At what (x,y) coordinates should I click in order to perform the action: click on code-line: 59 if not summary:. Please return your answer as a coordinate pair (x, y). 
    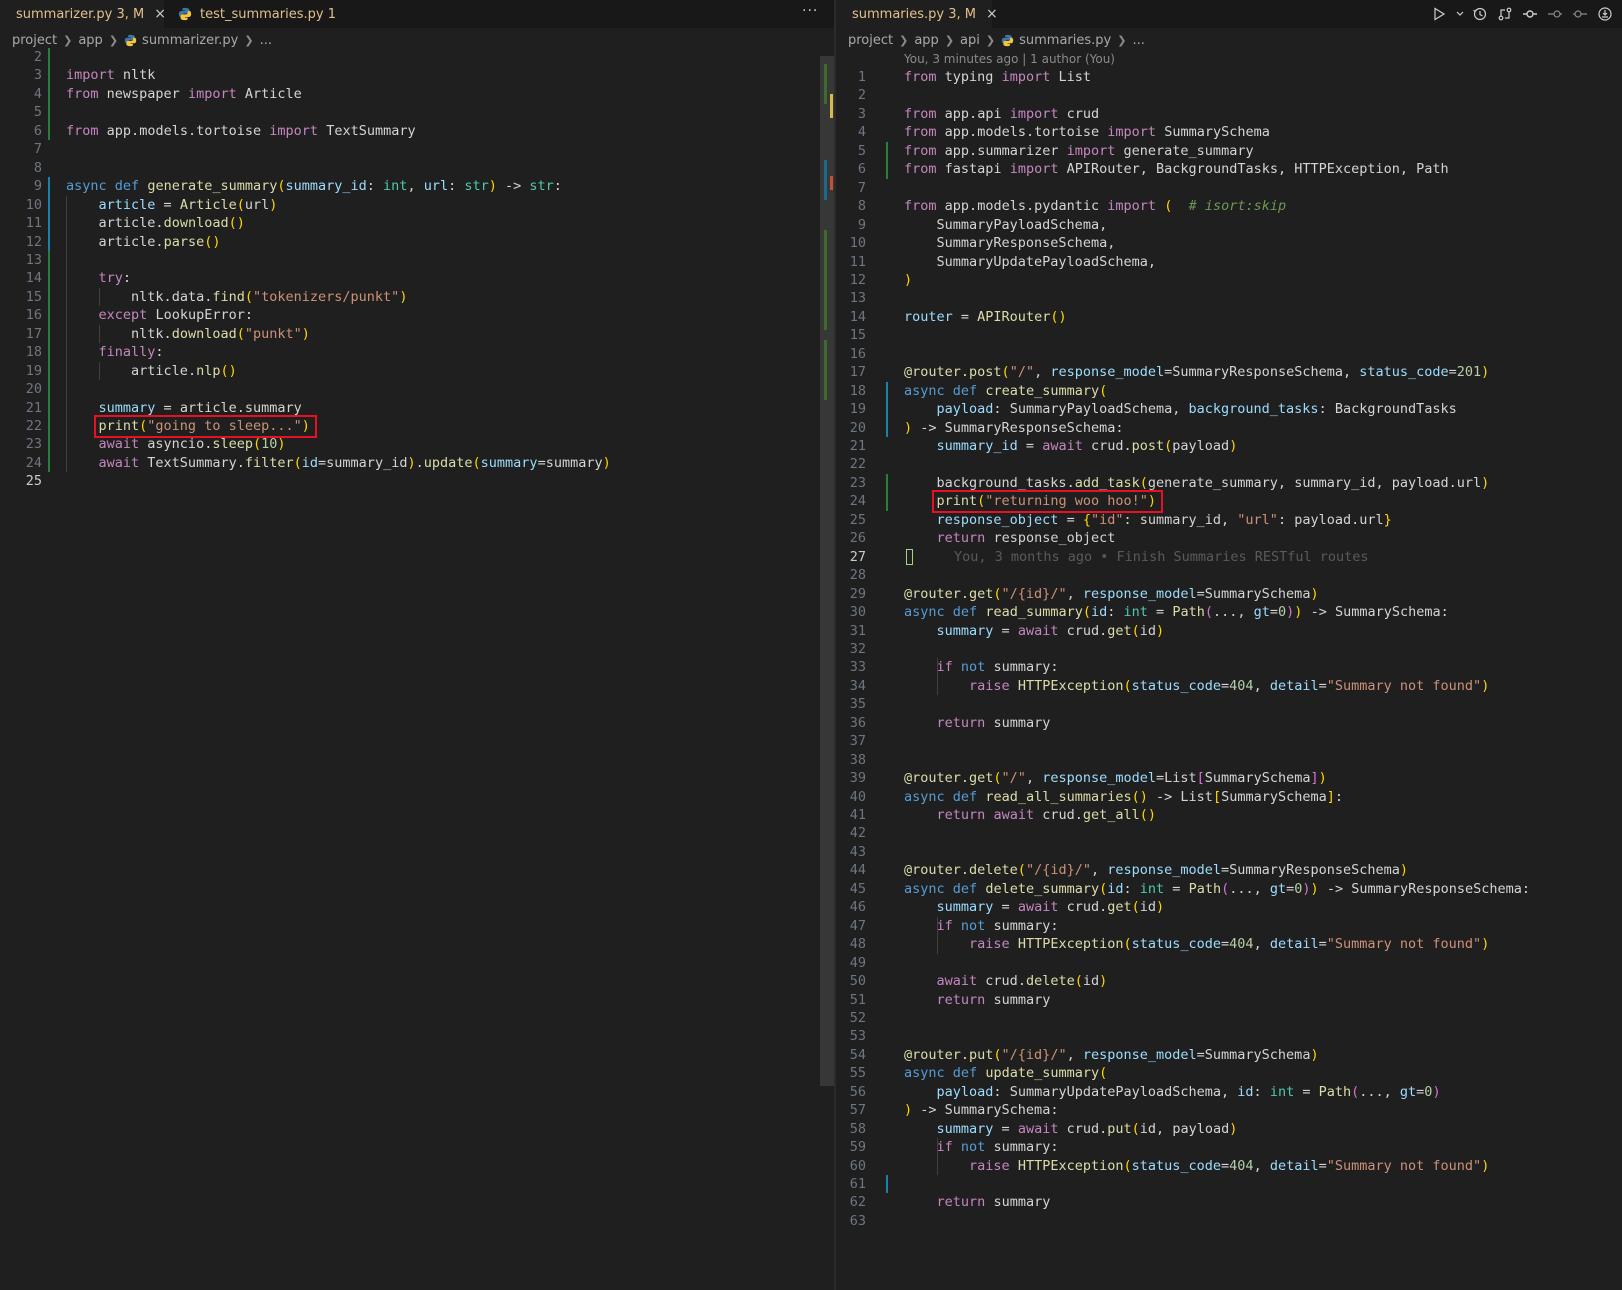
    Looking at the image, I should click on (1229, 1147).